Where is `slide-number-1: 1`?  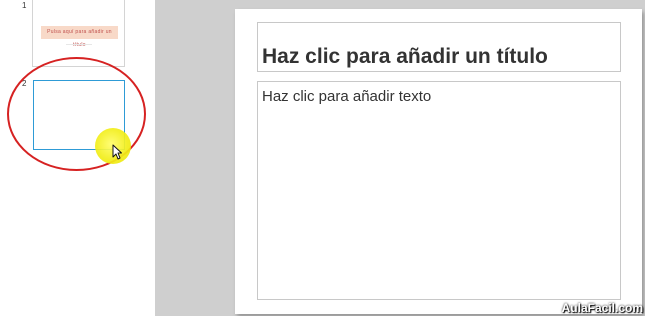
slide-number-1: 1 is located at coordinates (24, 5).